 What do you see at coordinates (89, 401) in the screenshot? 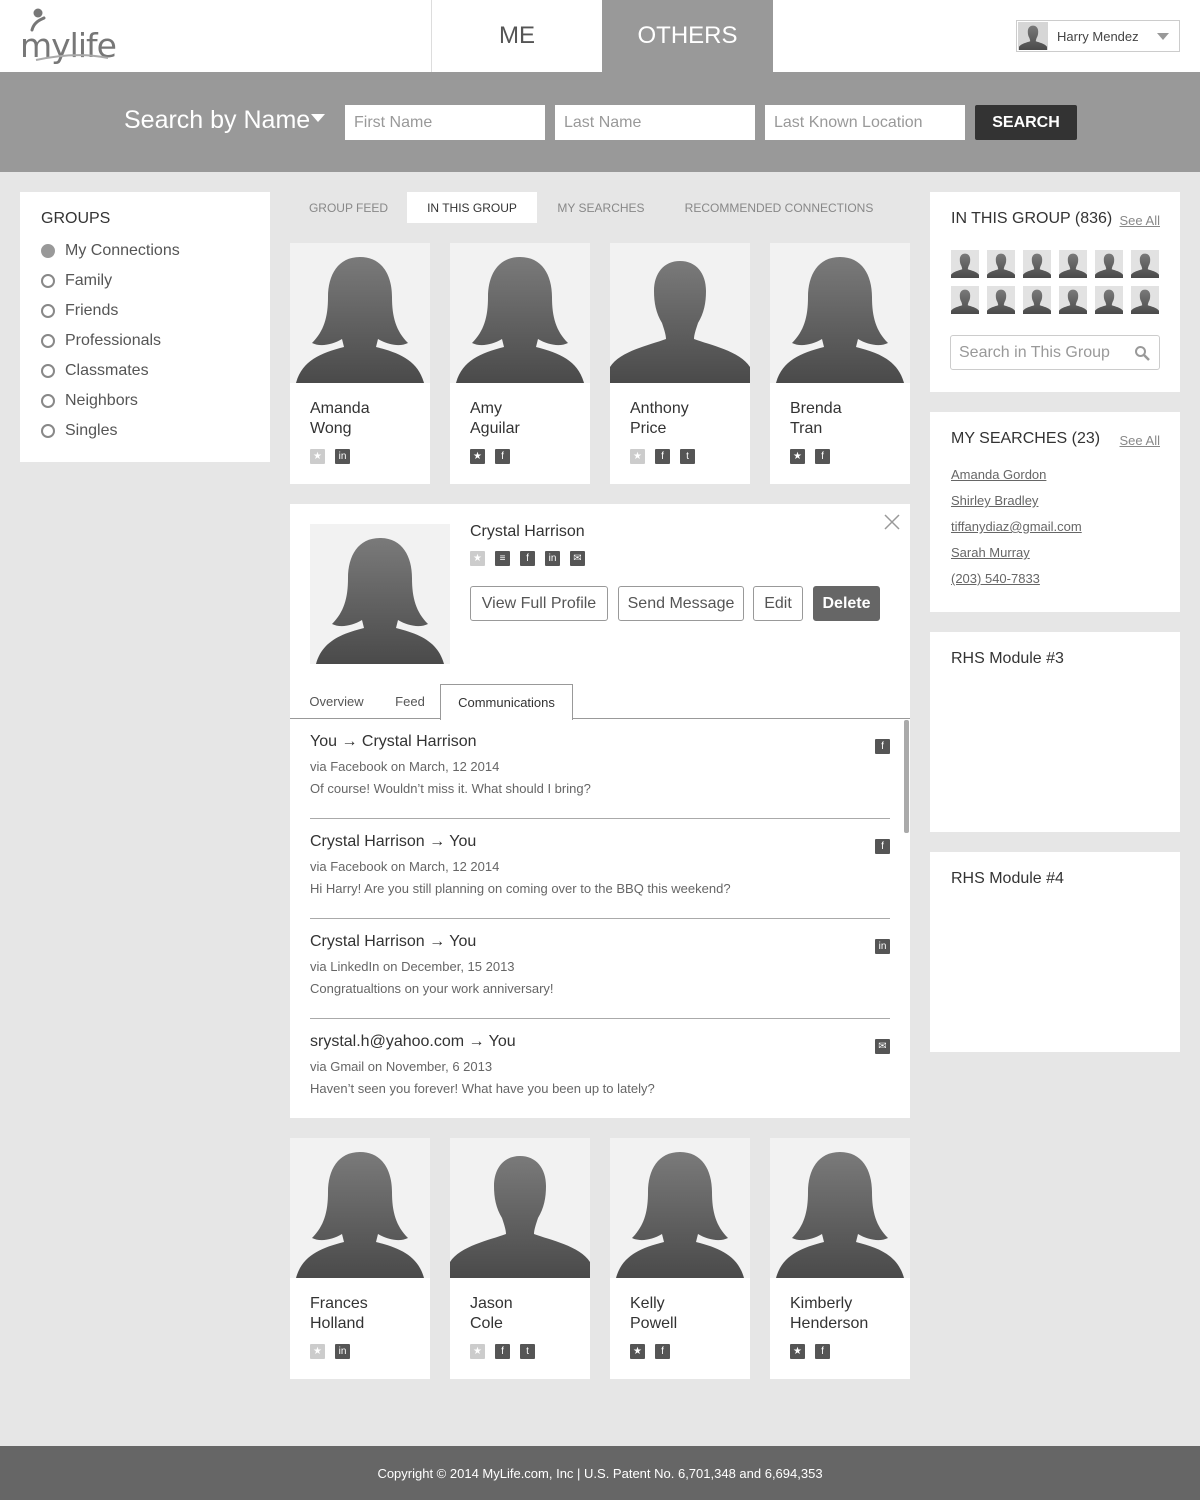
I see `group-item-neighbors: Neighbors` at bounding box center [89, 401].